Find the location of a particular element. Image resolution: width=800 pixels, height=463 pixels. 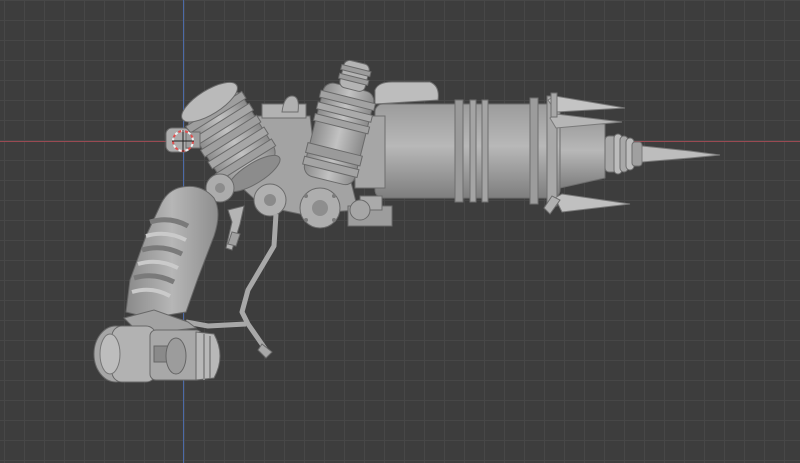

top-fin is located at coordinates (406, 93).